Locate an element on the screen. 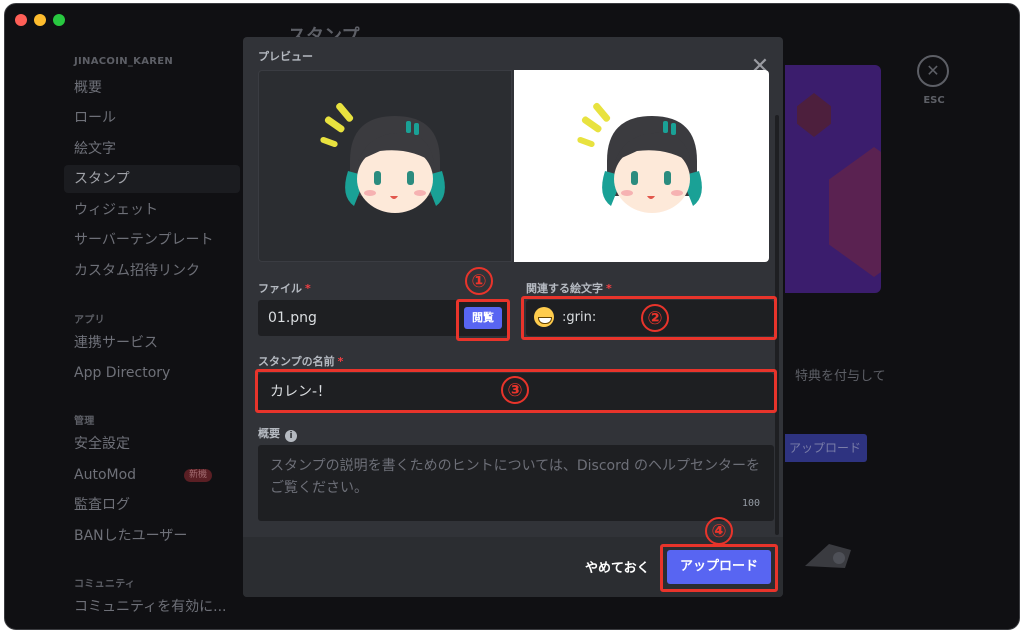 This screenshot has height=633, width=1024. apps-header: アプリ is located at coordinates (89, 320).